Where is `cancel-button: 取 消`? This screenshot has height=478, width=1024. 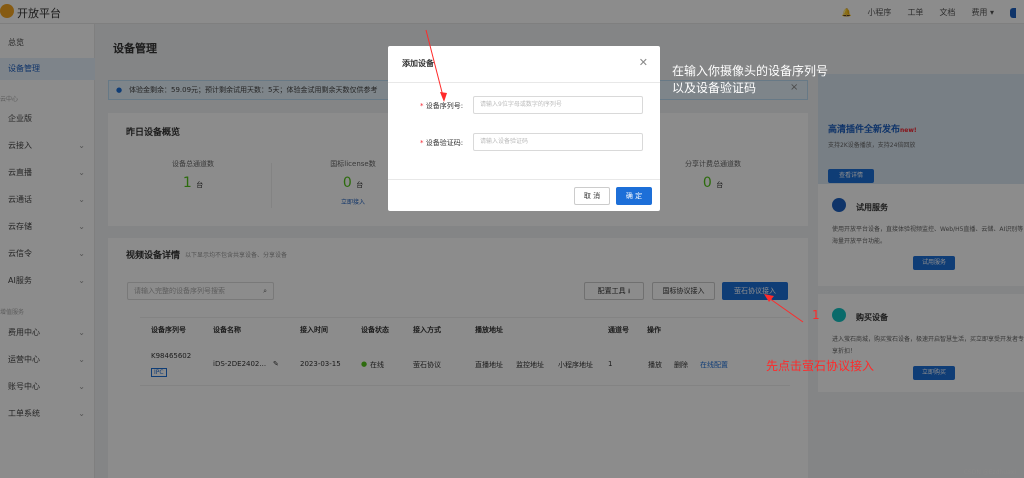 cancel-button: 取 消 is located at coordinates (592, 196).